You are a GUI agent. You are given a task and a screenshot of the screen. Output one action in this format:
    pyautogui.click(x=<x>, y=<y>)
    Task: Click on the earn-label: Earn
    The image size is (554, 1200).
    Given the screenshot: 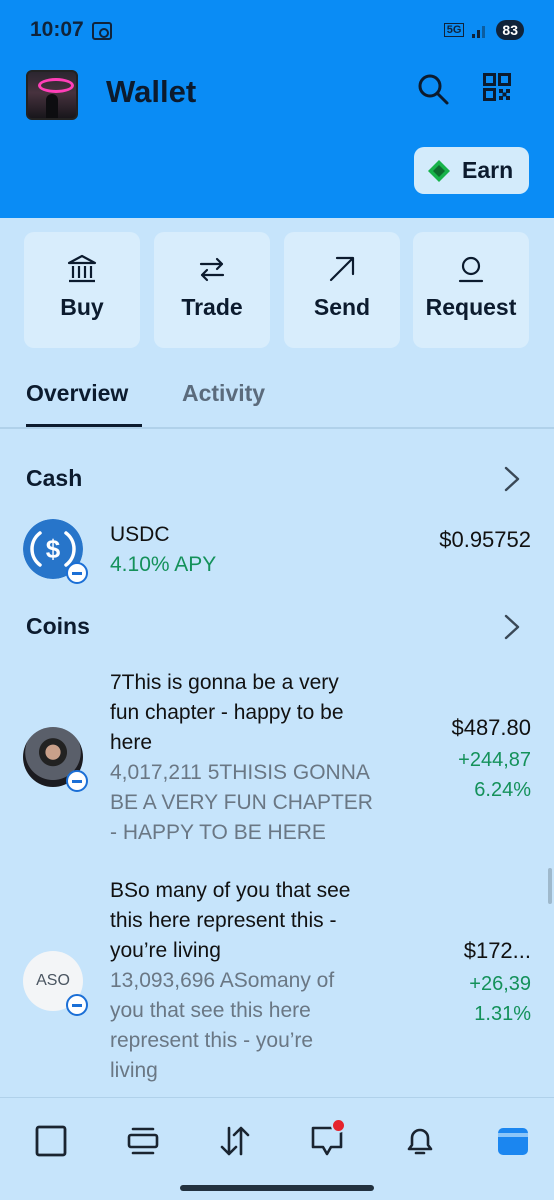 What is the action you would take?
    pyautogui.click(x=488, y=170)
    